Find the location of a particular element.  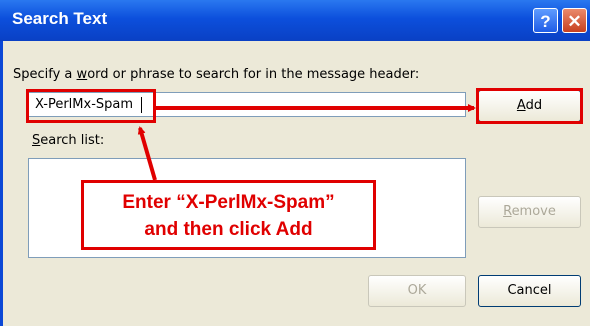

ok-button: OK is located at coordinates (417, 291).